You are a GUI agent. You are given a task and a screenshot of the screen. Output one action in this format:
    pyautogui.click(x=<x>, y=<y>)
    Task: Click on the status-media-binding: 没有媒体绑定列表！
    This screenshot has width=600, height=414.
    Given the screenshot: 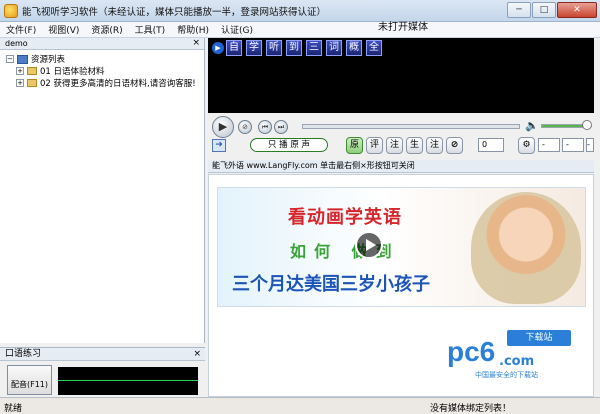 What is the action you would take?
    pyautogui.click(x=471, y=409)
    